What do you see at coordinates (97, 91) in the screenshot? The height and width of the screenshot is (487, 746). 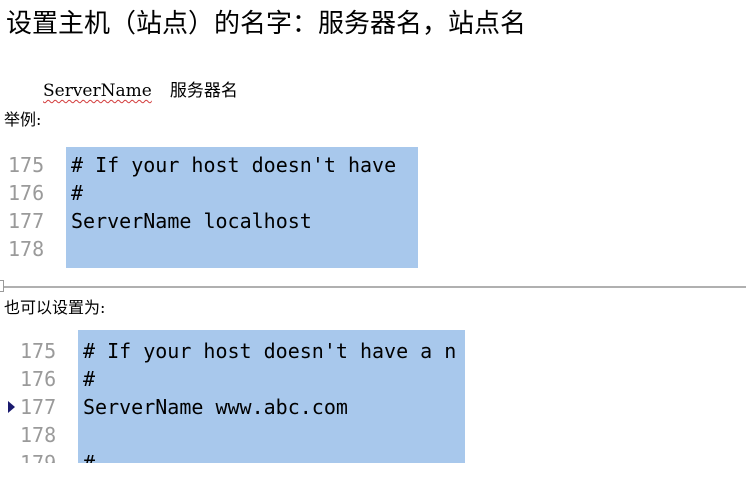 I see `directive-name: ServerName` at bounding box center [97, 91].